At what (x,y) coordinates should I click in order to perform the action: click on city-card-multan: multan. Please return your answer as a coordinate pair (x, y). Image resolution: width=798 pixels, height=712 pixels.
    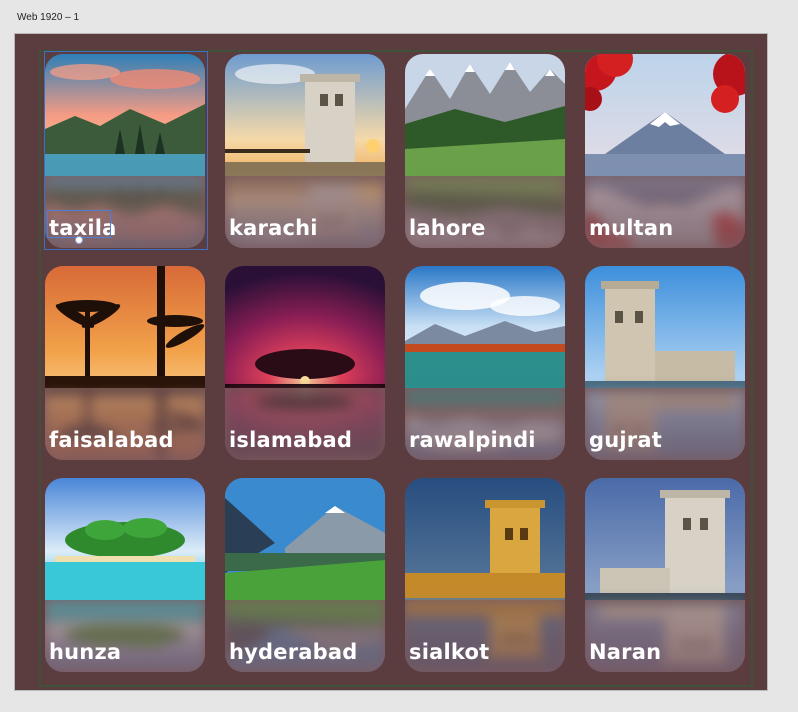
    Looking at the image, I should click on (665, 151).